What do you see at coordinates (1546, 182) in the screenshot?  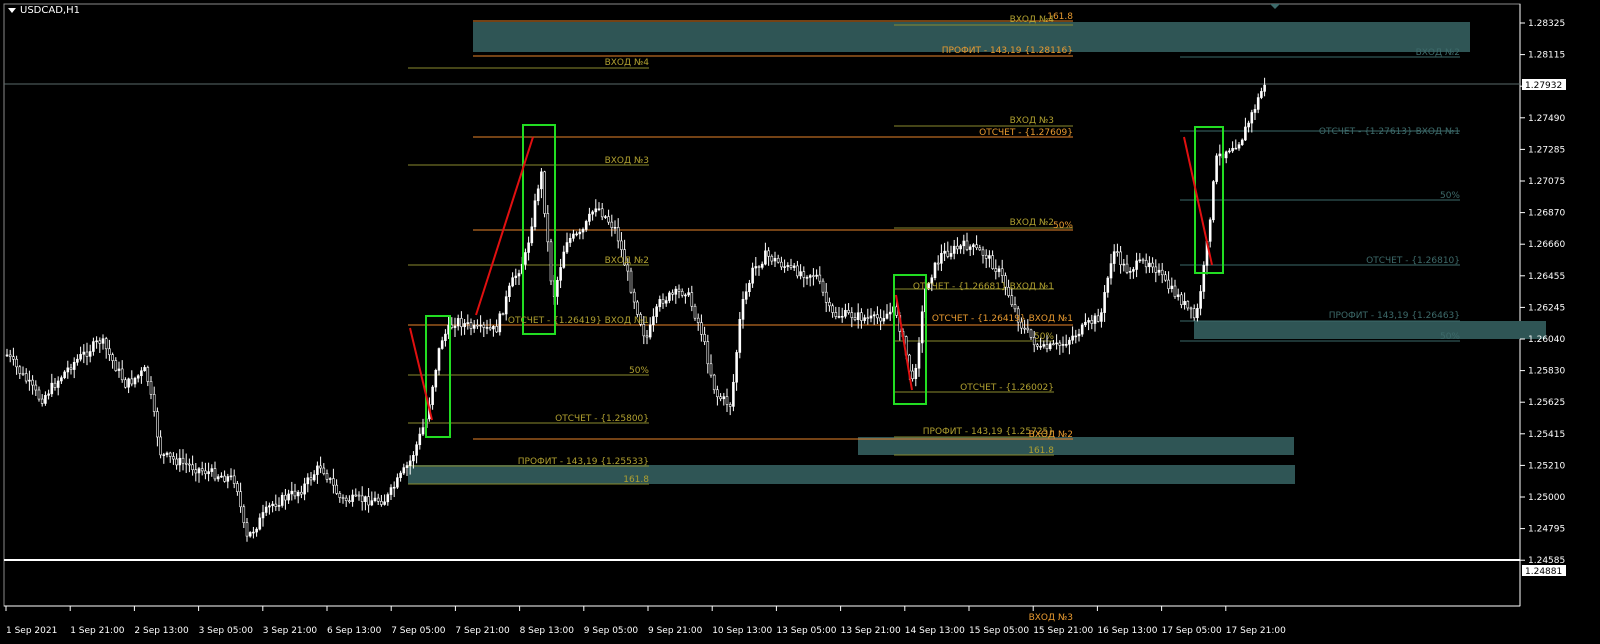 I see `price-tick-label: 1.27075` at bounding box center [1546, 182].